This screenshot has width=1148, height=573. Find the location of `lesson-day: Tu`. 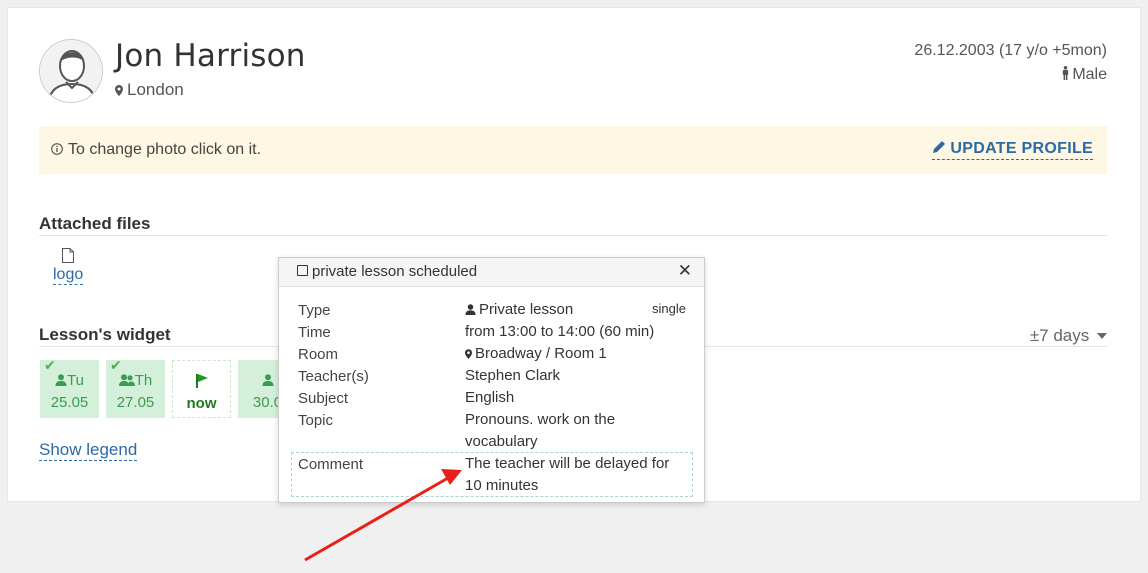

lesson-day: Tu is located at coordinates (69, 380).